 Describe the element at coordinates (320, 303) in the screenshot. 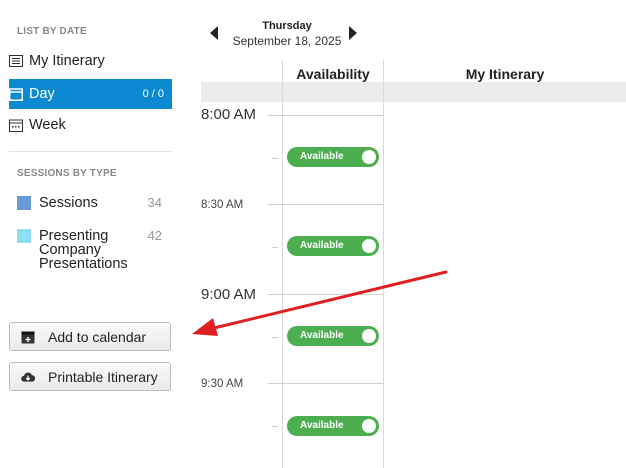

I see `annotation-arrow-icon` at that location.